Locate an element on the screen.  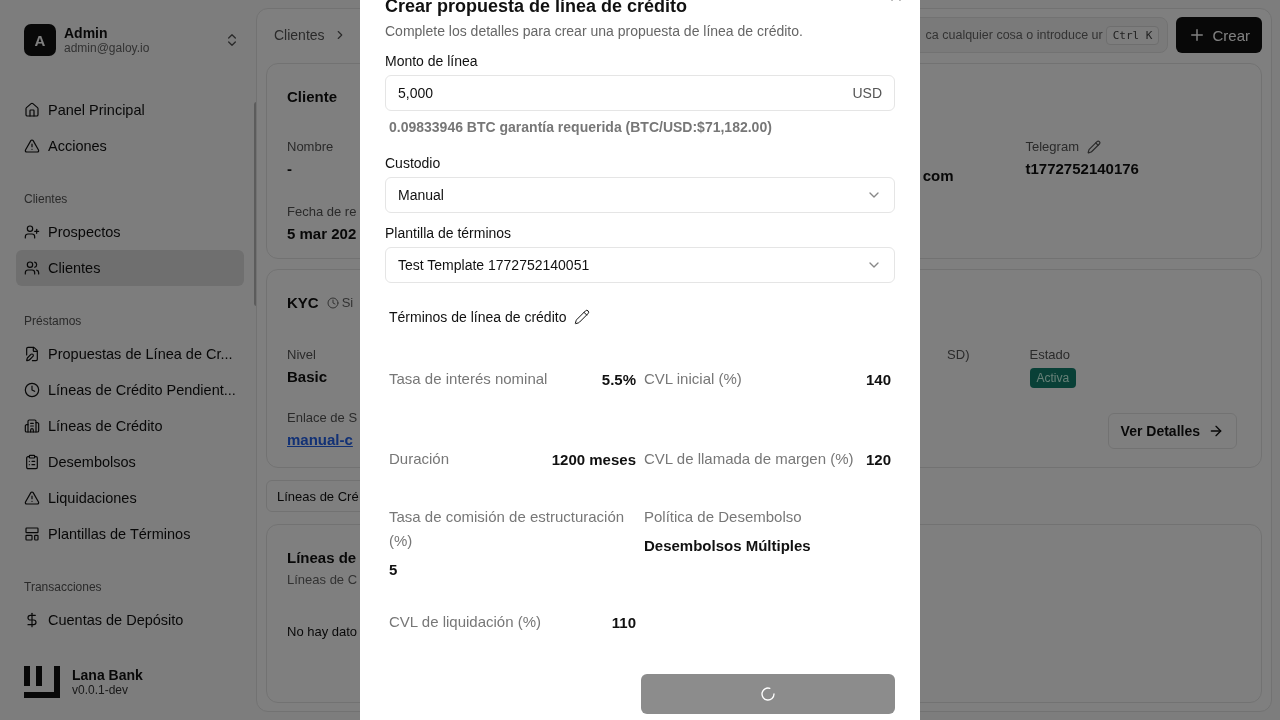
section-title: Clientes is located at coordinates (46, 199).